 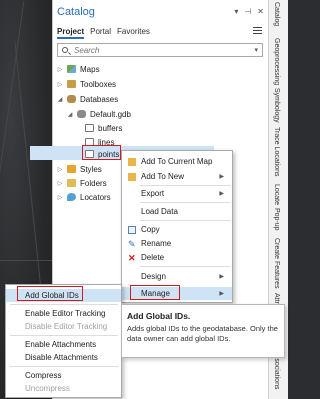 I want to click on catalog-tabs: Project Portal Favorites, so click(x=103, y=33).